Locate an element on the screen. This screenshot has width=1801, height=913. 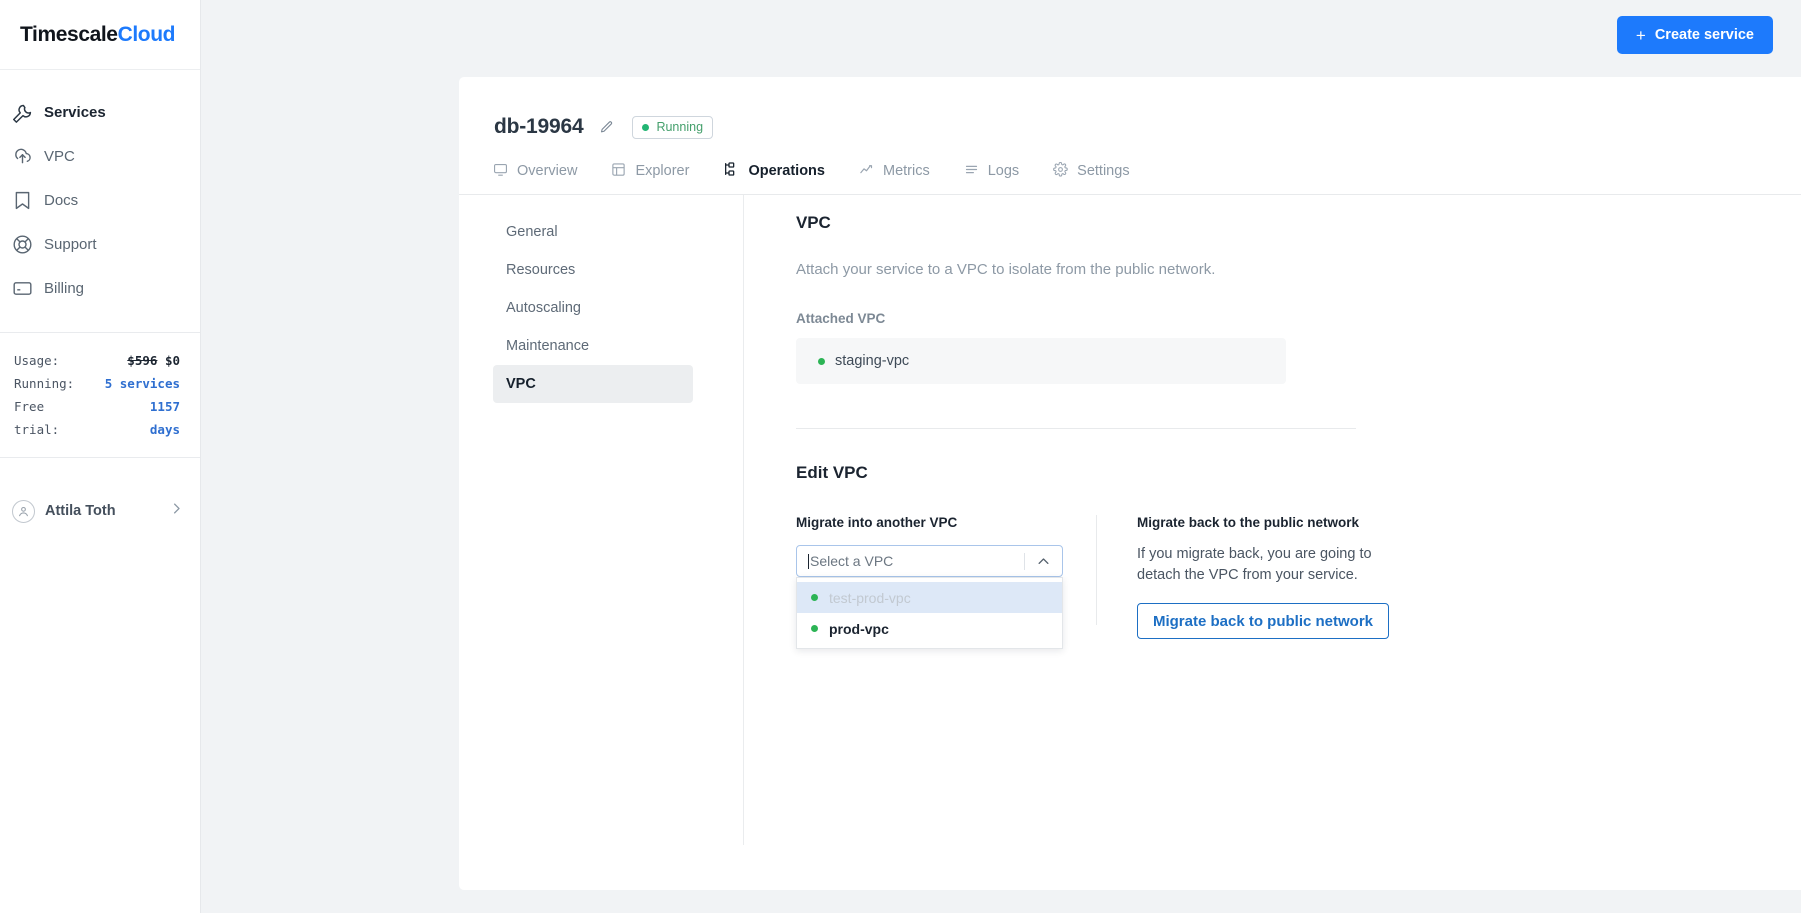
create-service-button: + Create service is located at coordinates (1694, 35).